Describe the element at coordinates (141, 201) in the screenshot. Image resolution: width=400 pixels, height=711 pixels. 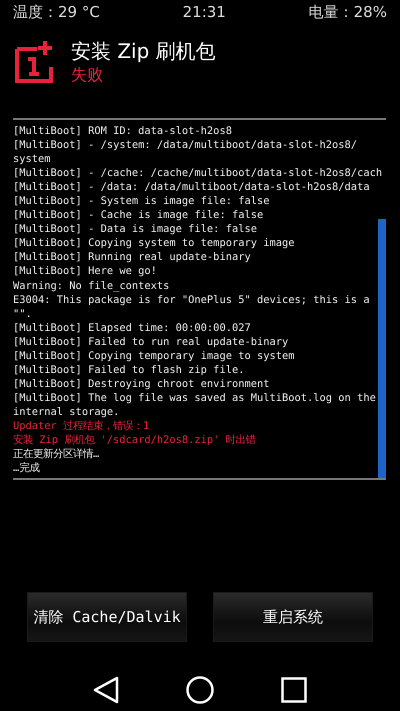
I see `log-line: [MultiBoot] - System is image file: false` at that location.